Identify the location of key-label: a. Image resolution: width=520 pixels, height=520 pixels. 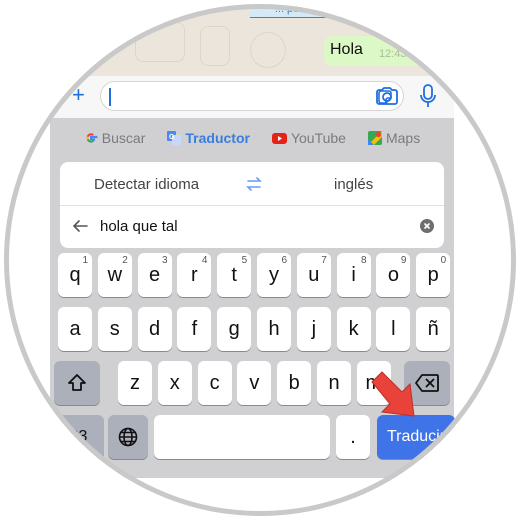
(75, 328).